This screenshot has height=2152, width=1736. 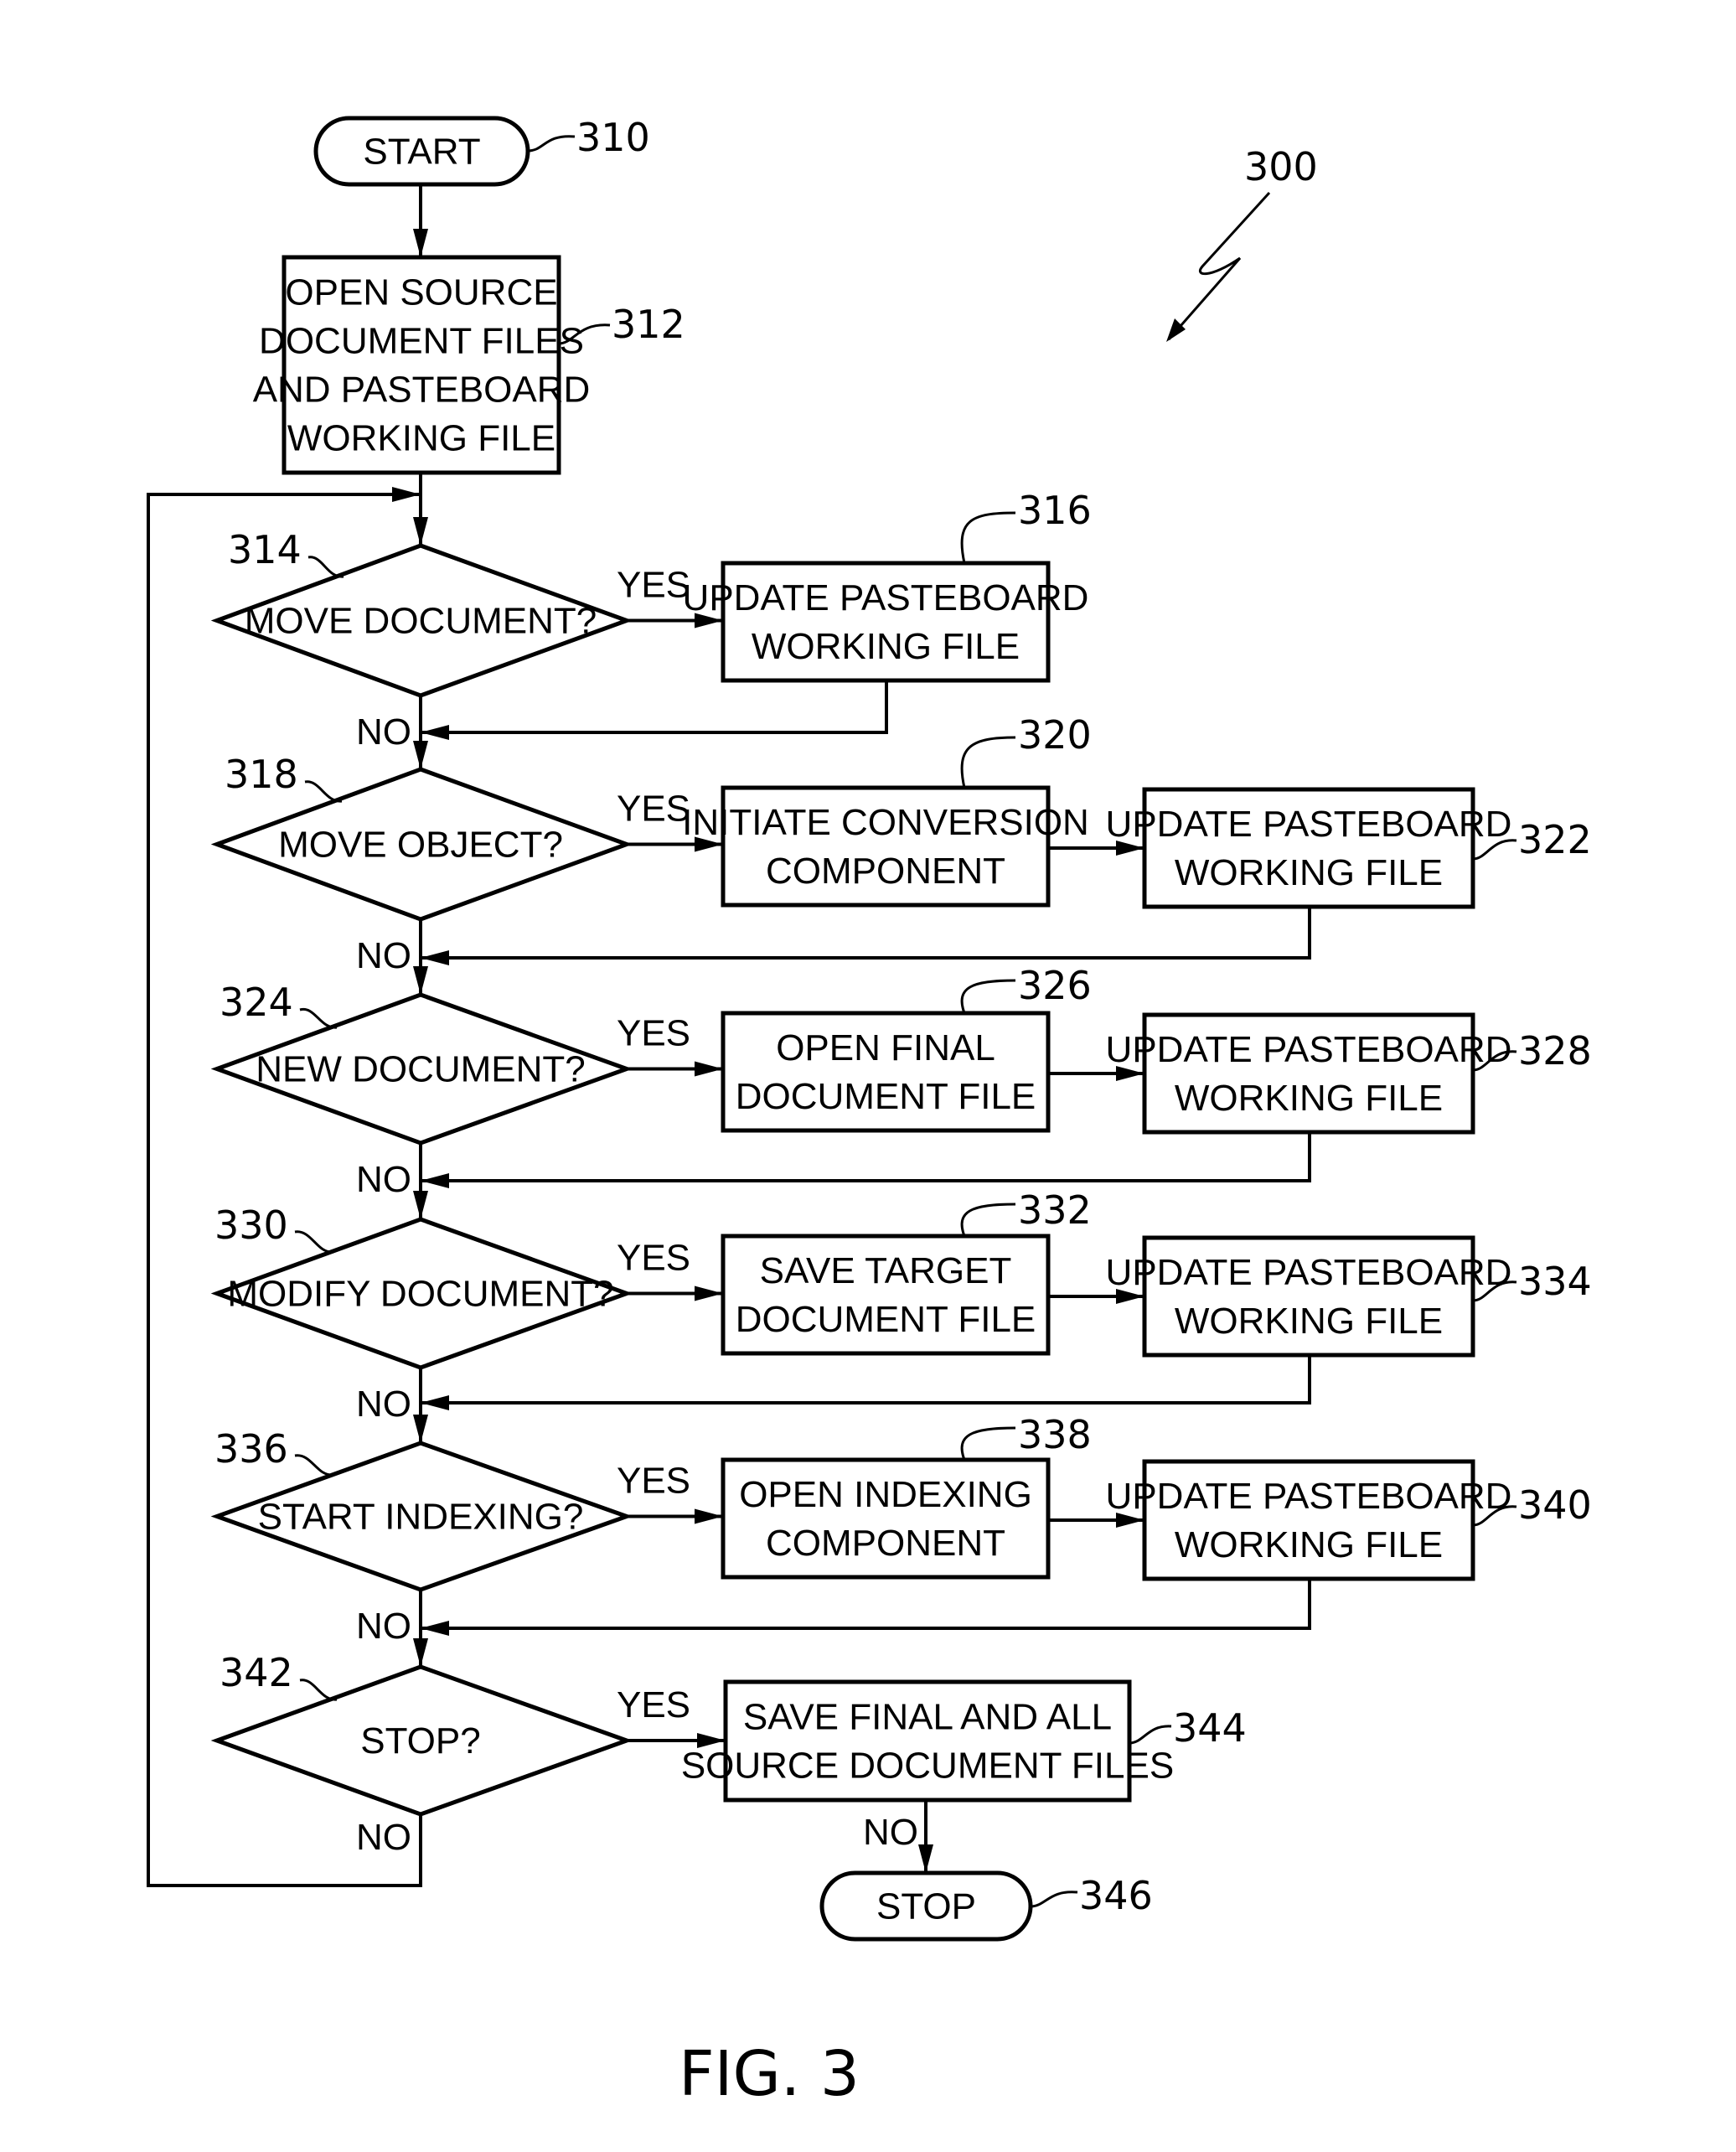 I want to click on node-text-line: OPEN INDEXING, so click(x=886, y=1494).